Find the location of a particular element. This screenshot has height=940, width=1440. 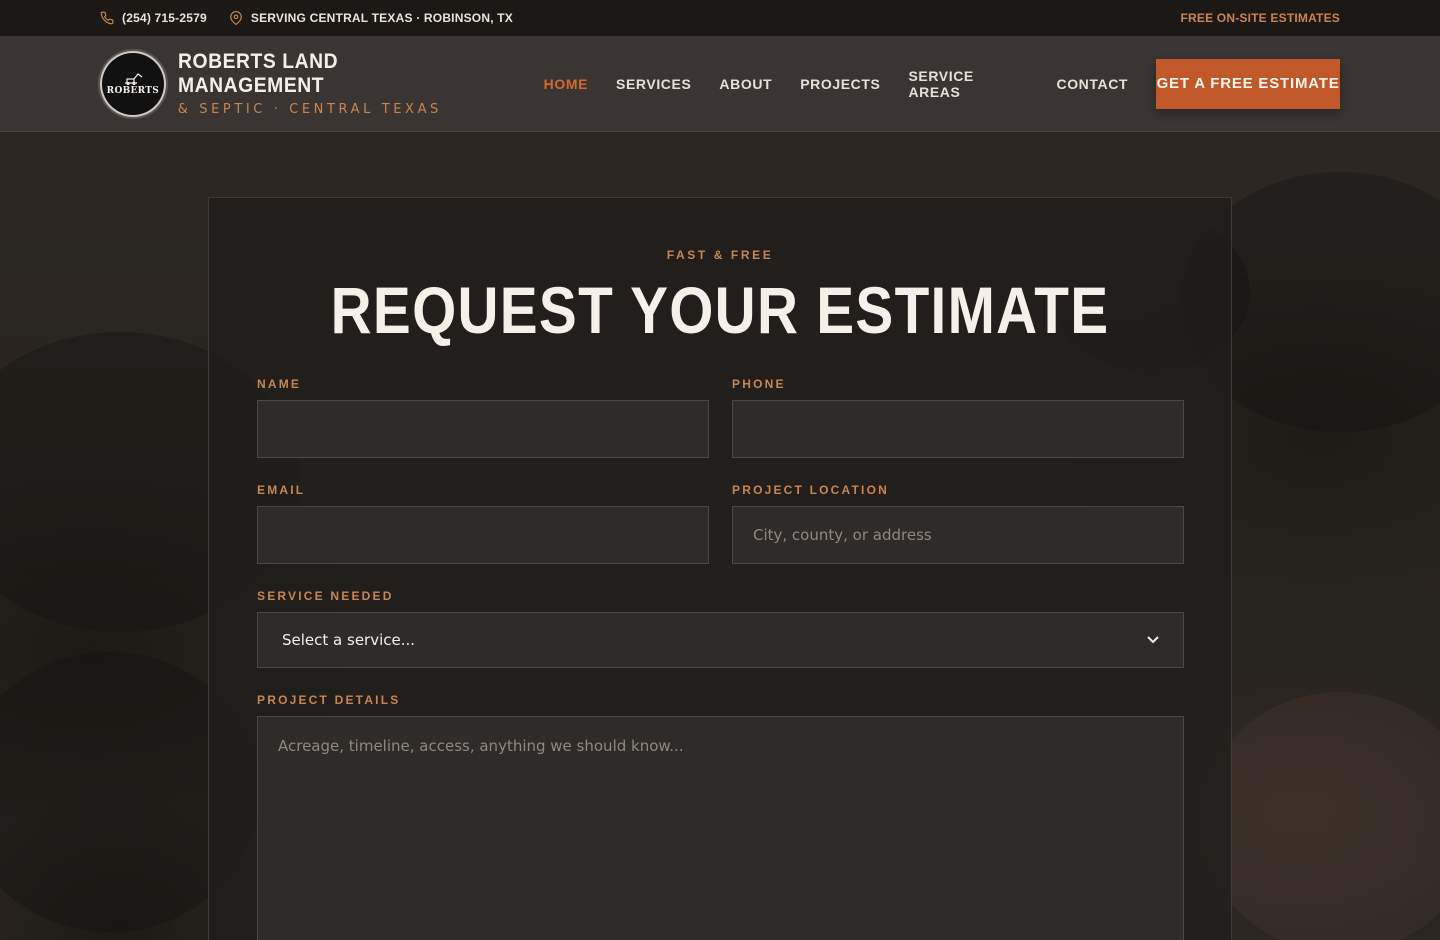

nav-contact: CONTACT is located at coordinates (1092, 84).